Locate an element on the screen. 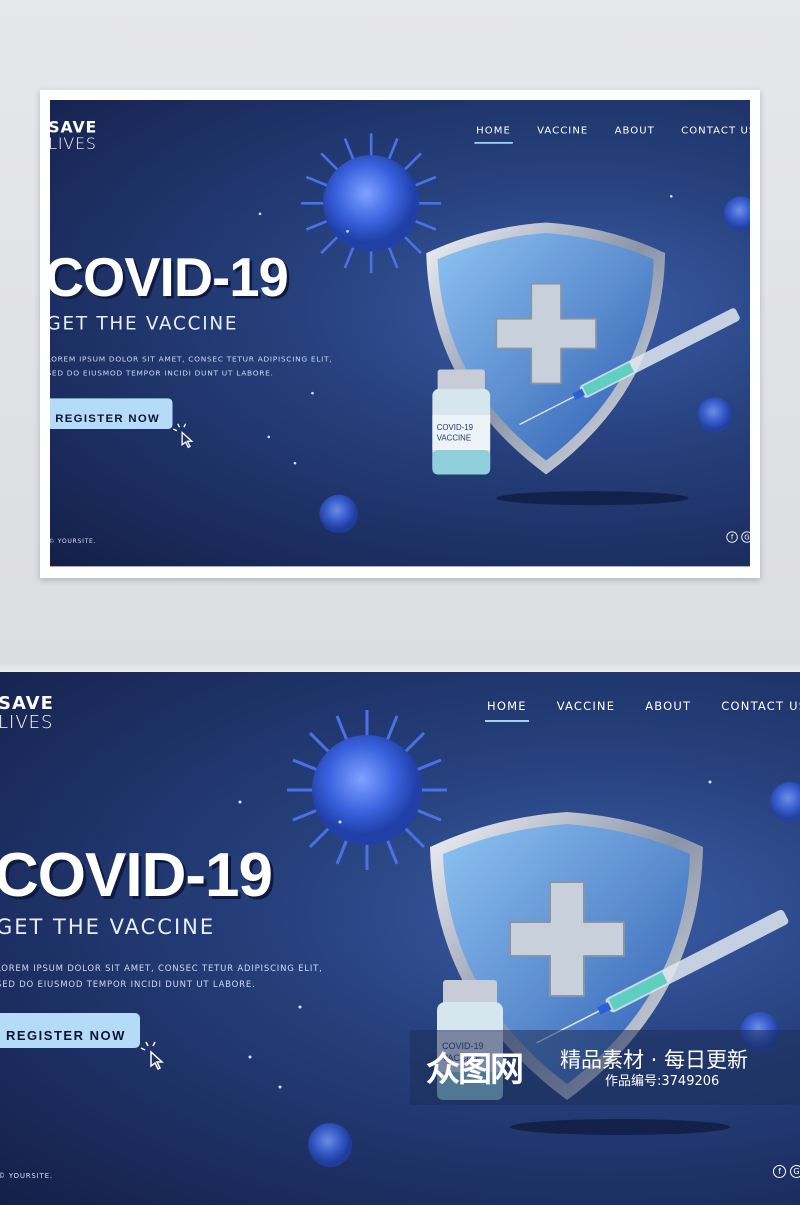  watermark: 众图网 精品素材 · 每日更新 作品编号:3749206 is located at coordinates (605, 1067).